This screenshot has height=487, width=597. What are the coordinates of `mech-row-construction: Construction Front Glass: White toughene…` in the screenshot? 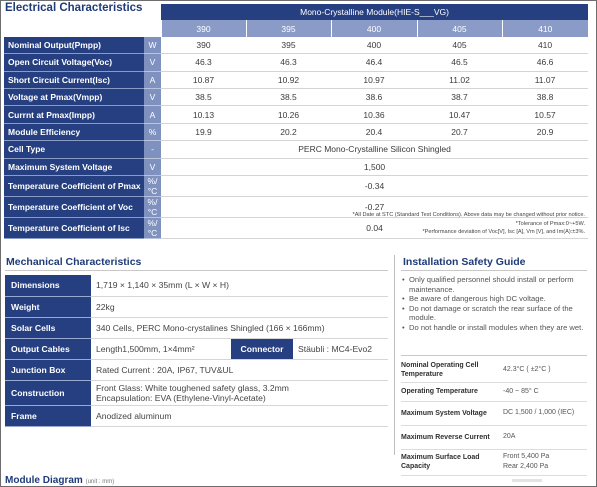 It's located at (196, 393).